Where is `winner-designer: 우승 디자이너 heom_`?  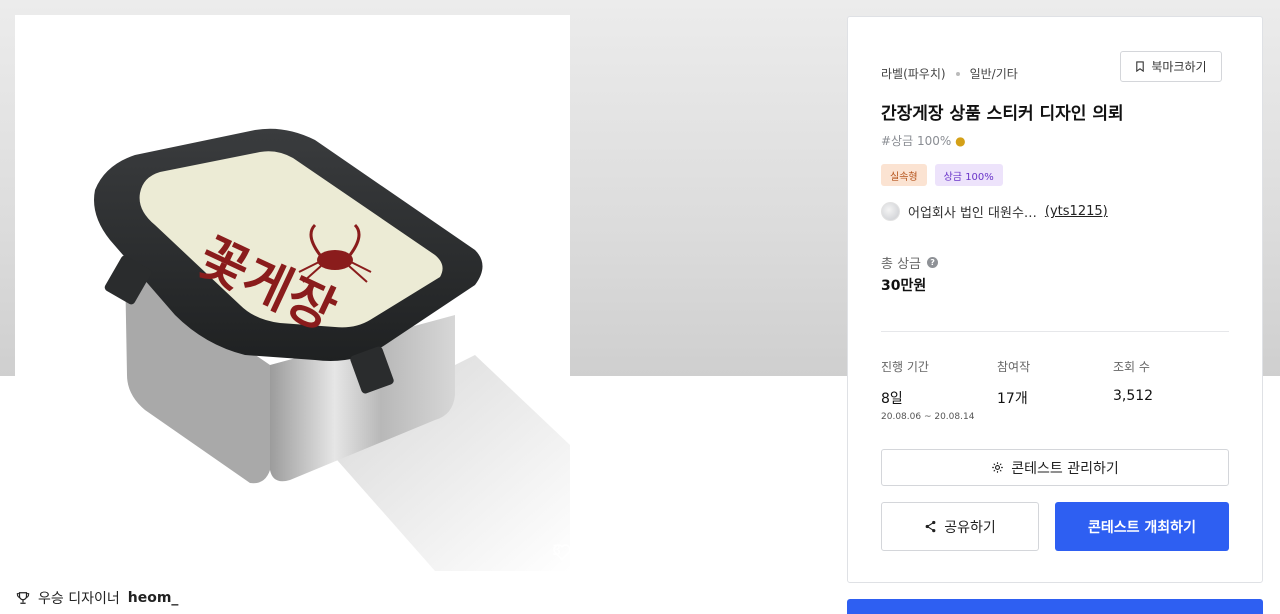 winner-designer: 우승 디자이너 heom_ is located at coordinates (97, 598).